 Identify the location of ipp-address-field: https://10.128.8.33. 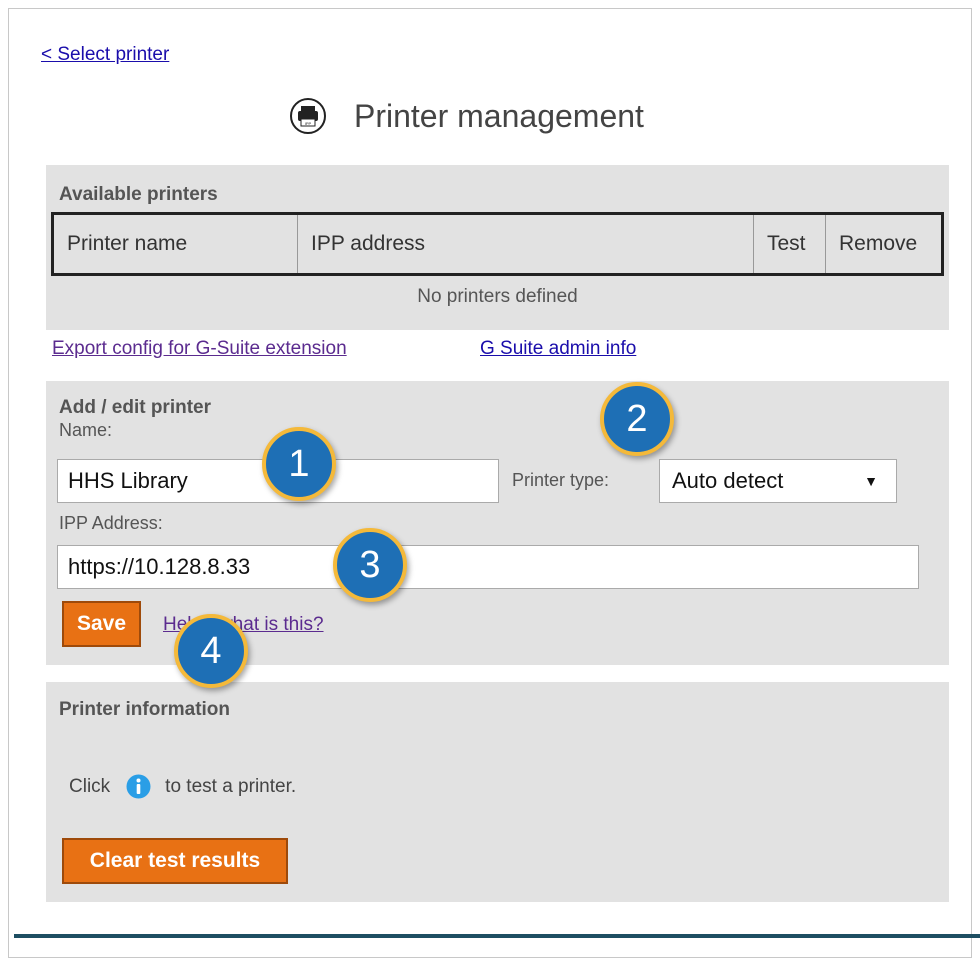
(488, 567).